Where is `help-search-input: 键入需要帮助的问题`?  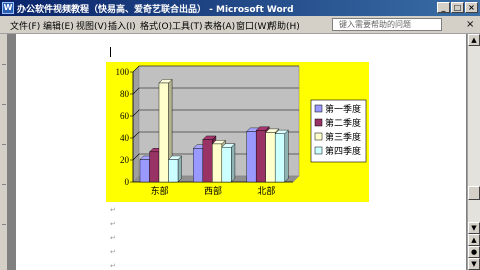 help-search-input: 键入需要帮助的问题 is located at coordinates (387, 24).